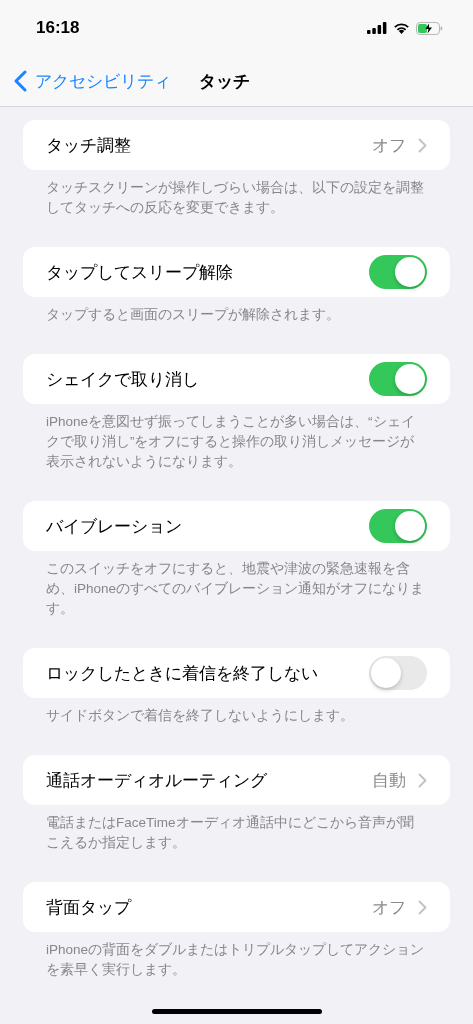  I want to click on row-label: 背面タップ, so click(88, 907).